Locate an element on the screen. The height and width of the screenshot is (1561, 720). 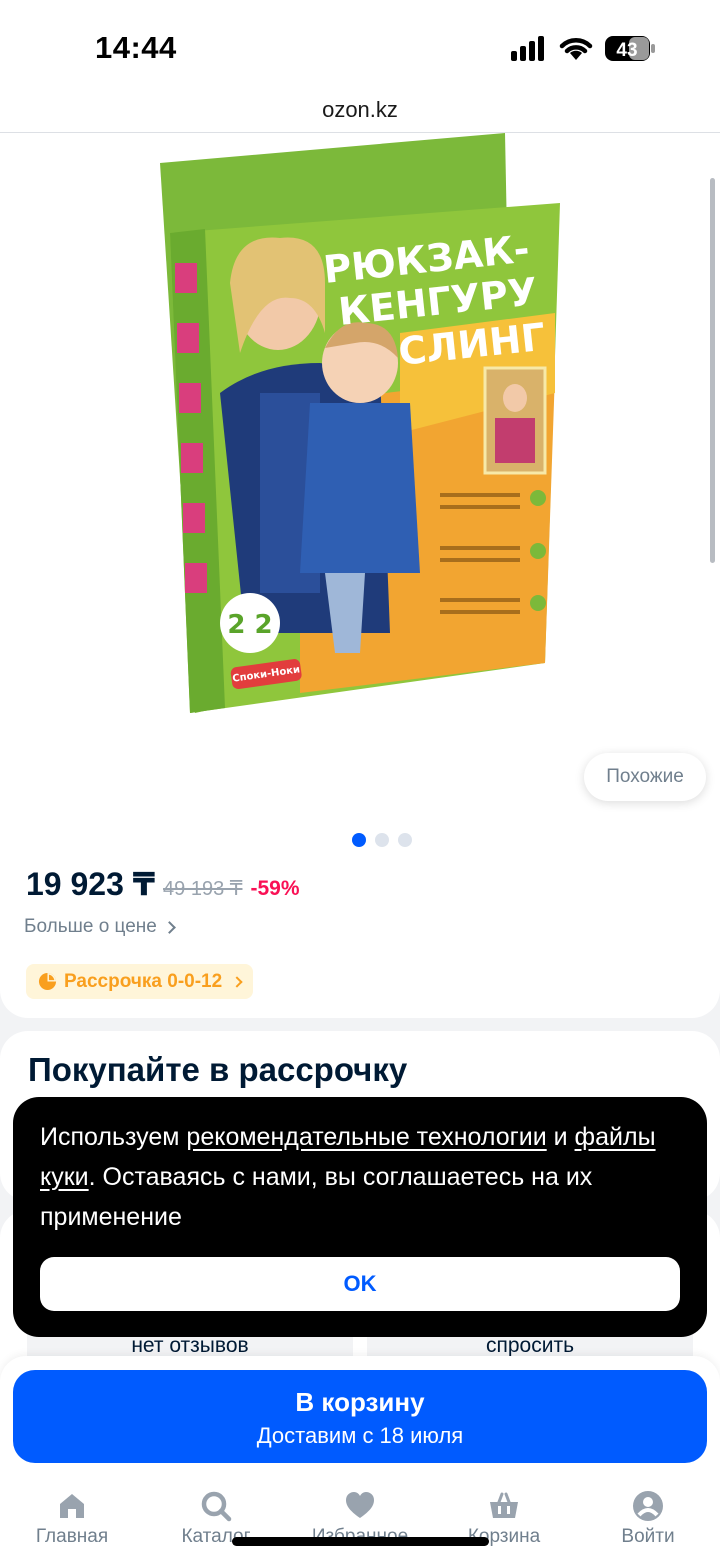
nav-item-catalog: Каталог is located at coordinates (216, 1519).